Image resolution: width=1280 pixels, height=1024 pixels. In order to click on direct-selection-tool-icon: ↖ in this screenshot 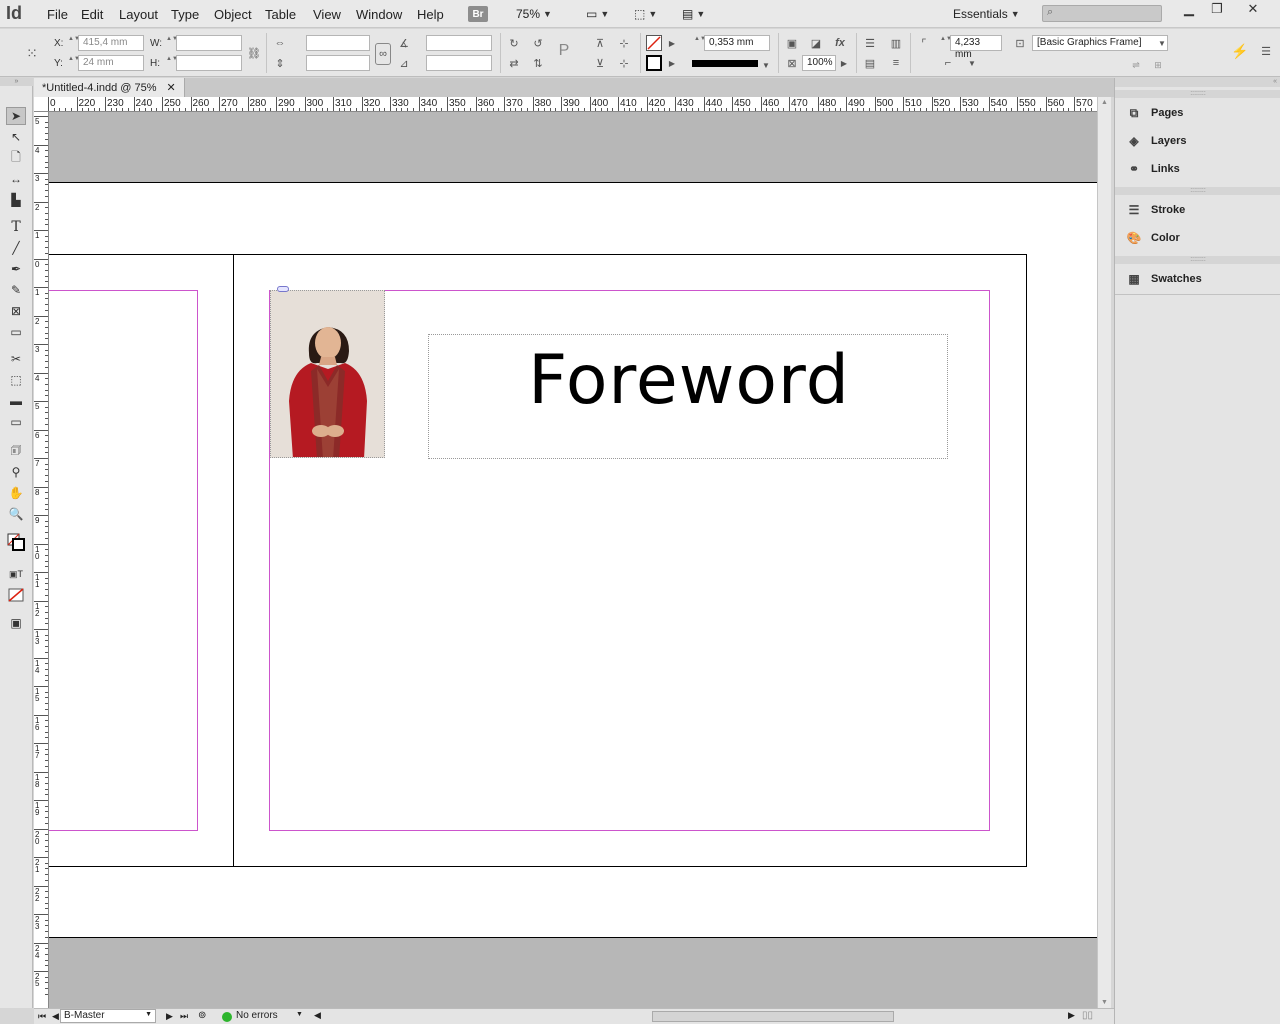, I will do `click(16, 137)`.